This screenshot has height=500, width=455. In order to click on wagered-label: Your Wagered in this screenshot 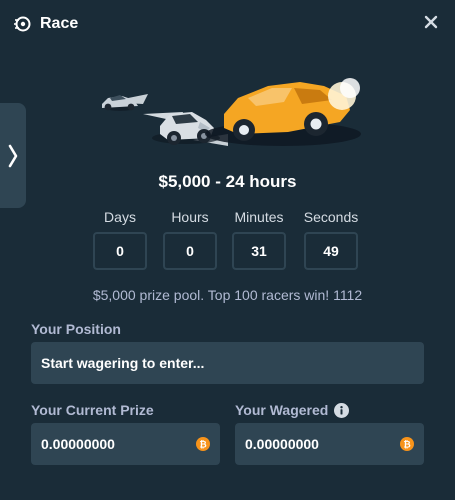, I will do `click(292, 410)`.